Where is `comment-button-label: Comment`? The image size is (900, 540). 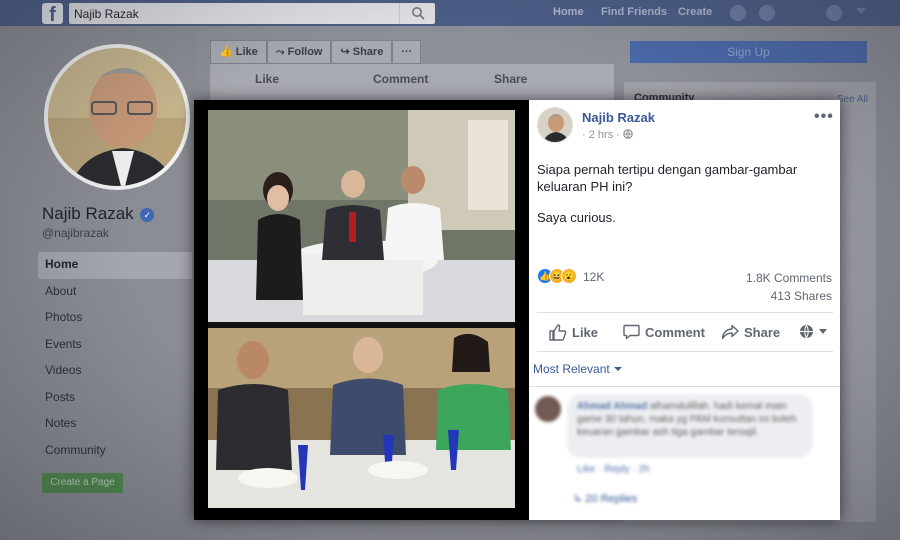 comment-button-label: Comment is located at coordinates (675, 332).